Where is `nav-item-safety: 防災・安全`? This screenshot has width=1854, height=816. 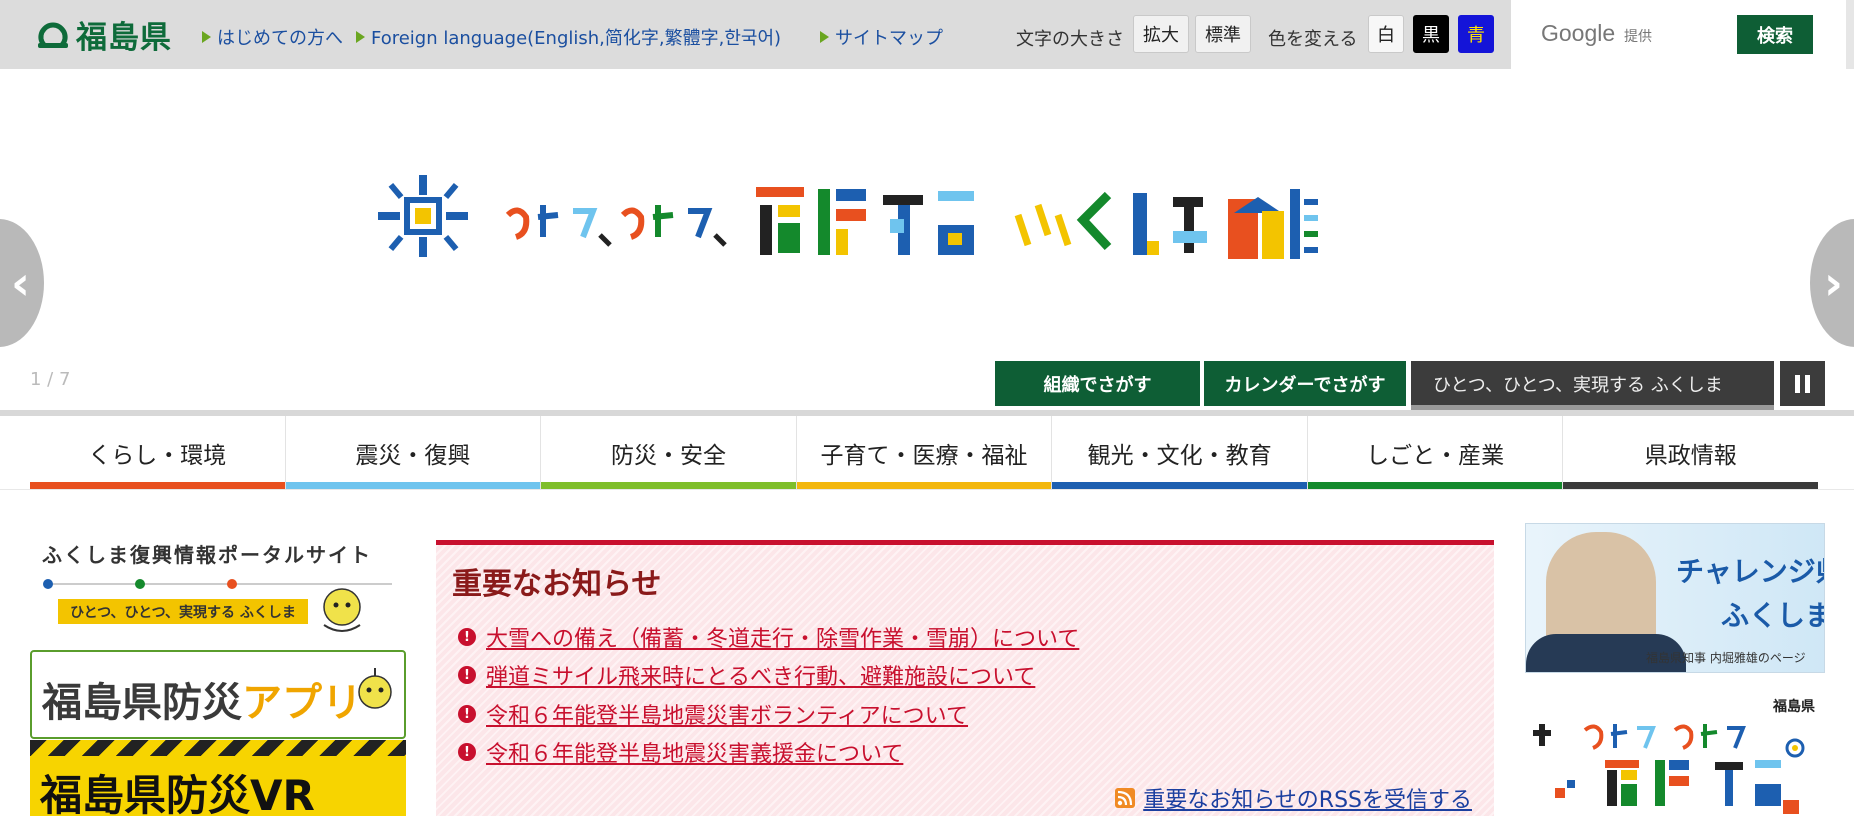 nav-item-safety: 防災・安全 is located at coordinates (668, 452).